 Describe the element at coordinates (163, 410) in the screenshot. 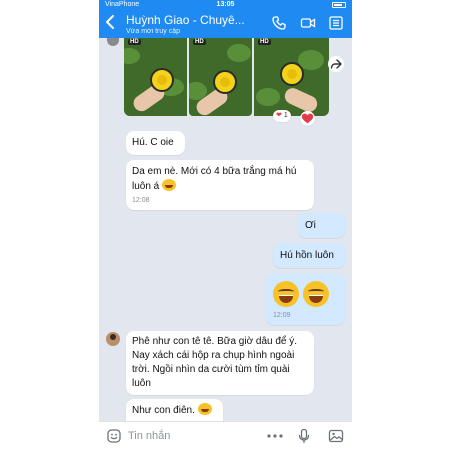

I see `message-text: Như con điên.` at that location.